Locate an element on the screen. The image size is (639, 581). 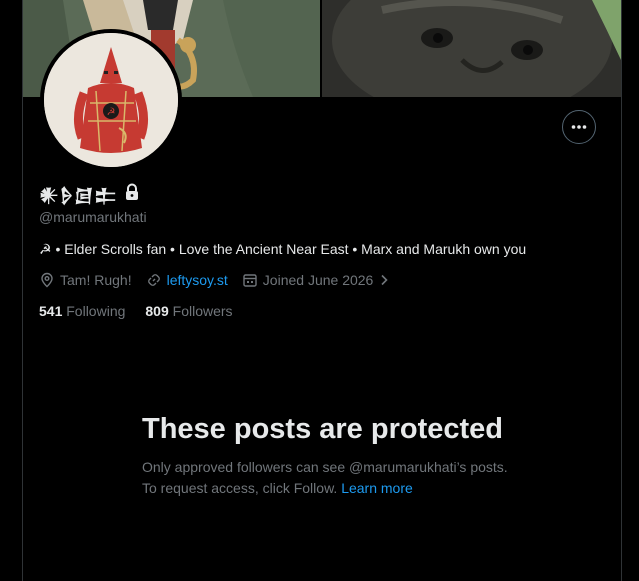
banner-right-image is located at coordinates (471, 48).